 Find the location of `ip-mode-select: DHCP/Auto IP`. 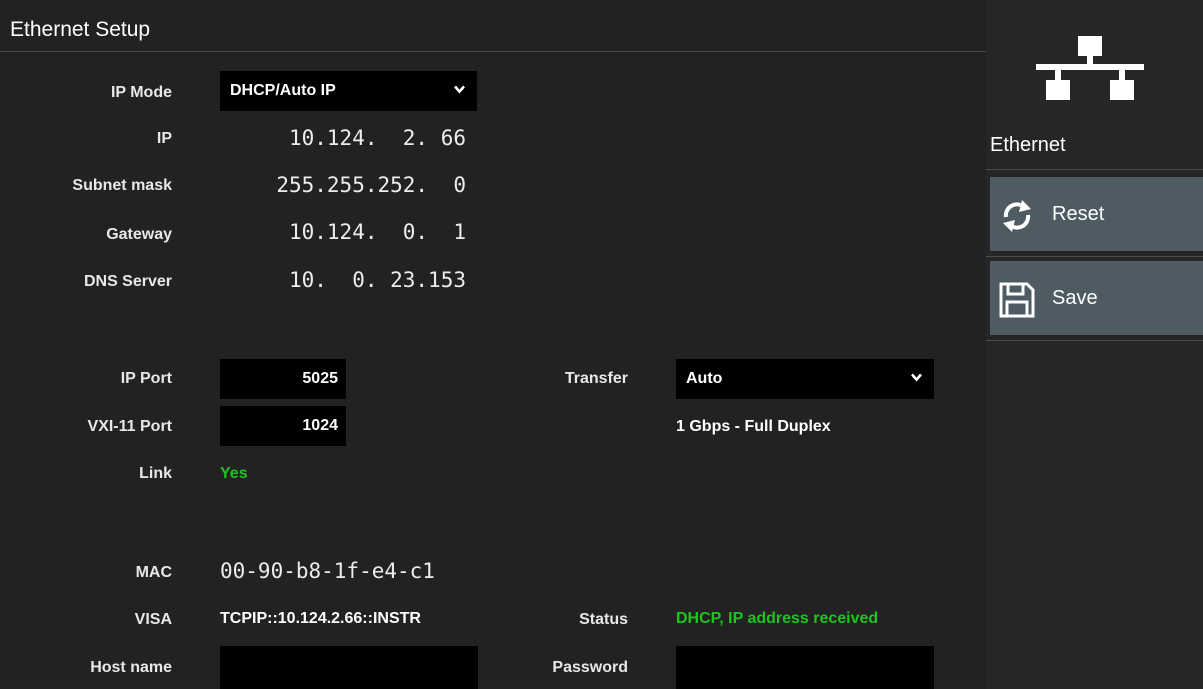

ip-mode-select: DHCP/Auto IP is located at coordinates (348, 91).